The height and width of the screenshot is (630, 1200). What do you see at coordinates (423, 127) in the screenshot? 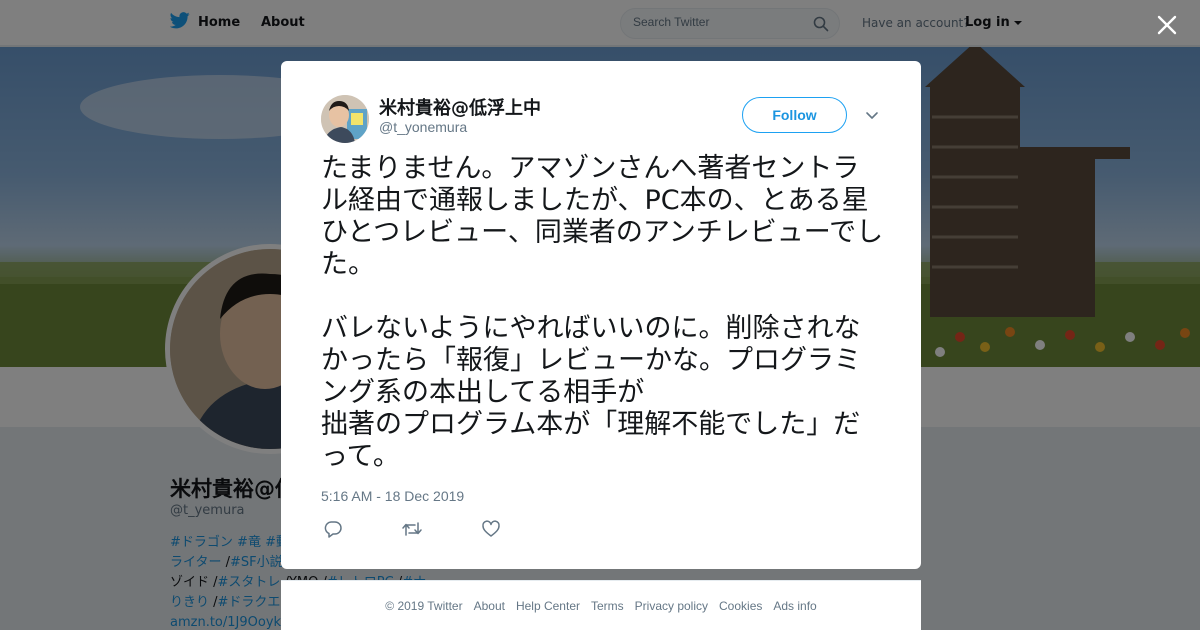
I see `author-handle: @t_yonemura` at bounding box center [423, 127].